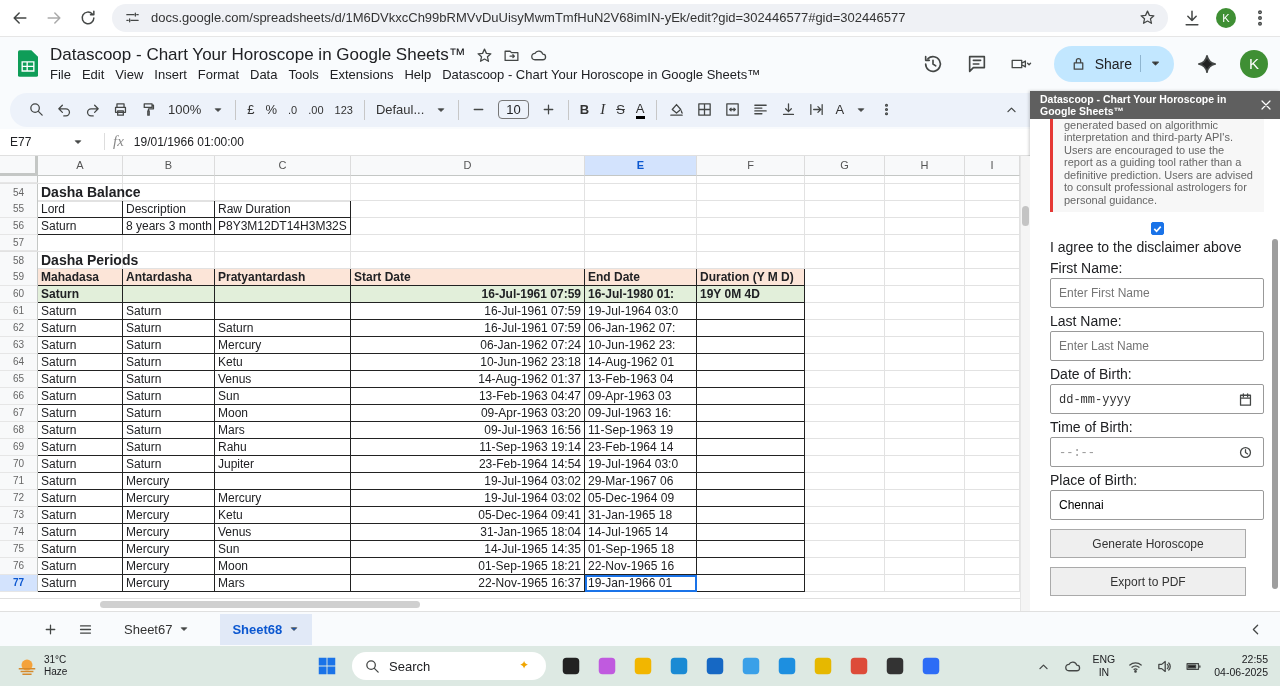 This screenshot has height=686, width=1280. What do you see at coordinates (1157, 229) in the screenshot?
I see `agree-checkbox` at bounding box center [1157, 229].